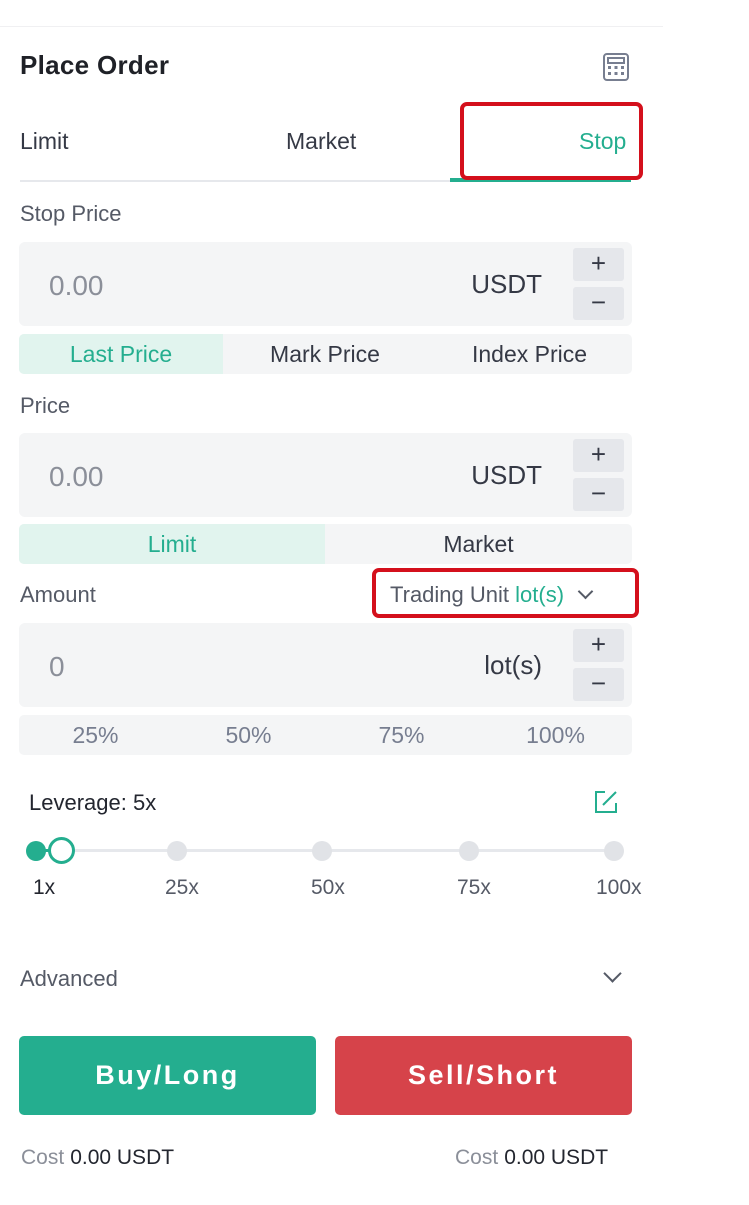 The image size is (749, 1205). I want to click on price-type-market: Market, so click(478, 544).